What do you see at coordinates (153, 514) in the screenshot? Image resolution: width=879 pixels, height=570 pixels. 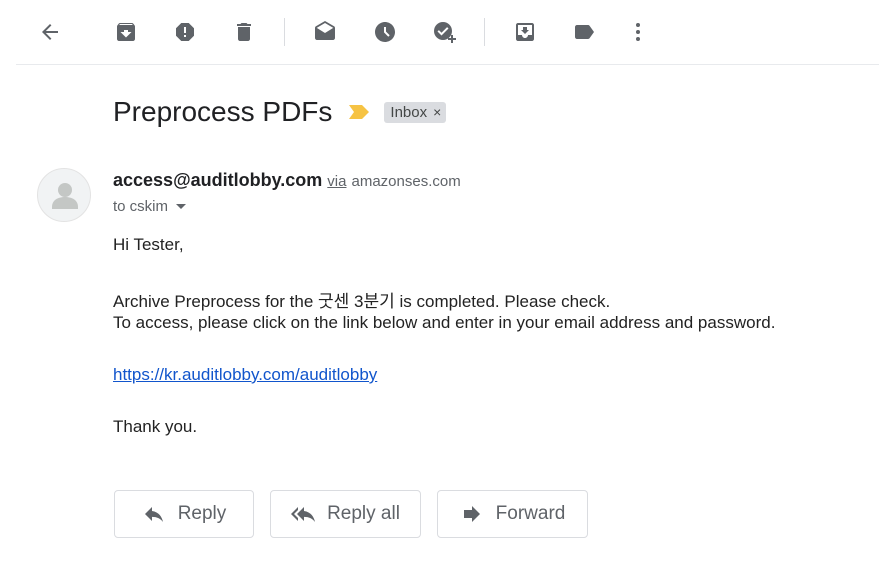 I see `reply-icon` at bounding box center [153, 514].